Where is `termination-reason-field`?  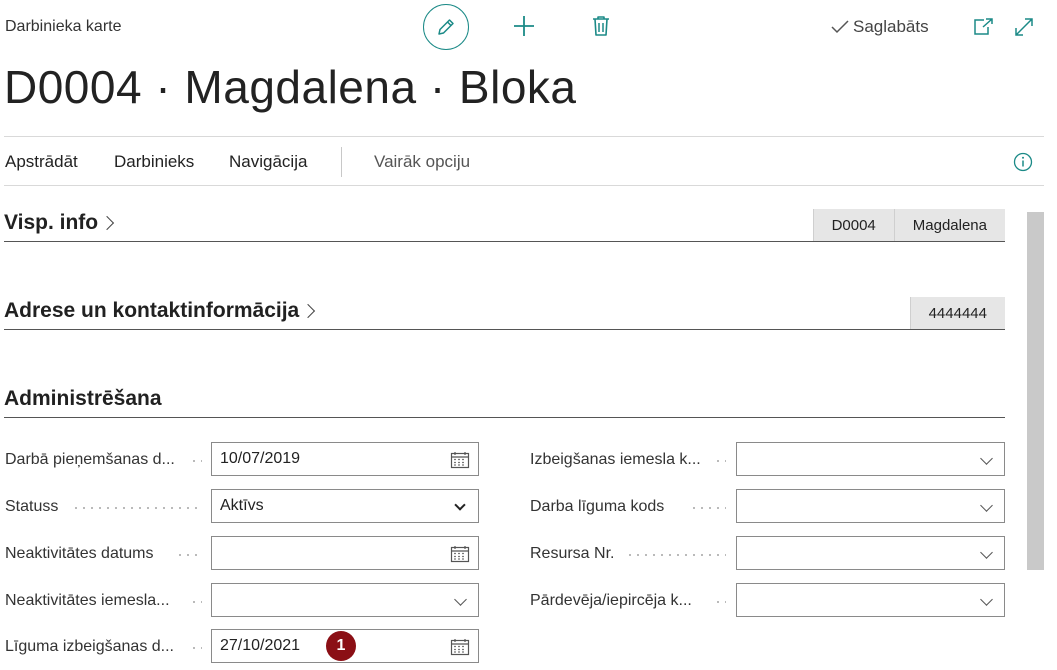
termination-reason-field is located at coordinates (870, 459).